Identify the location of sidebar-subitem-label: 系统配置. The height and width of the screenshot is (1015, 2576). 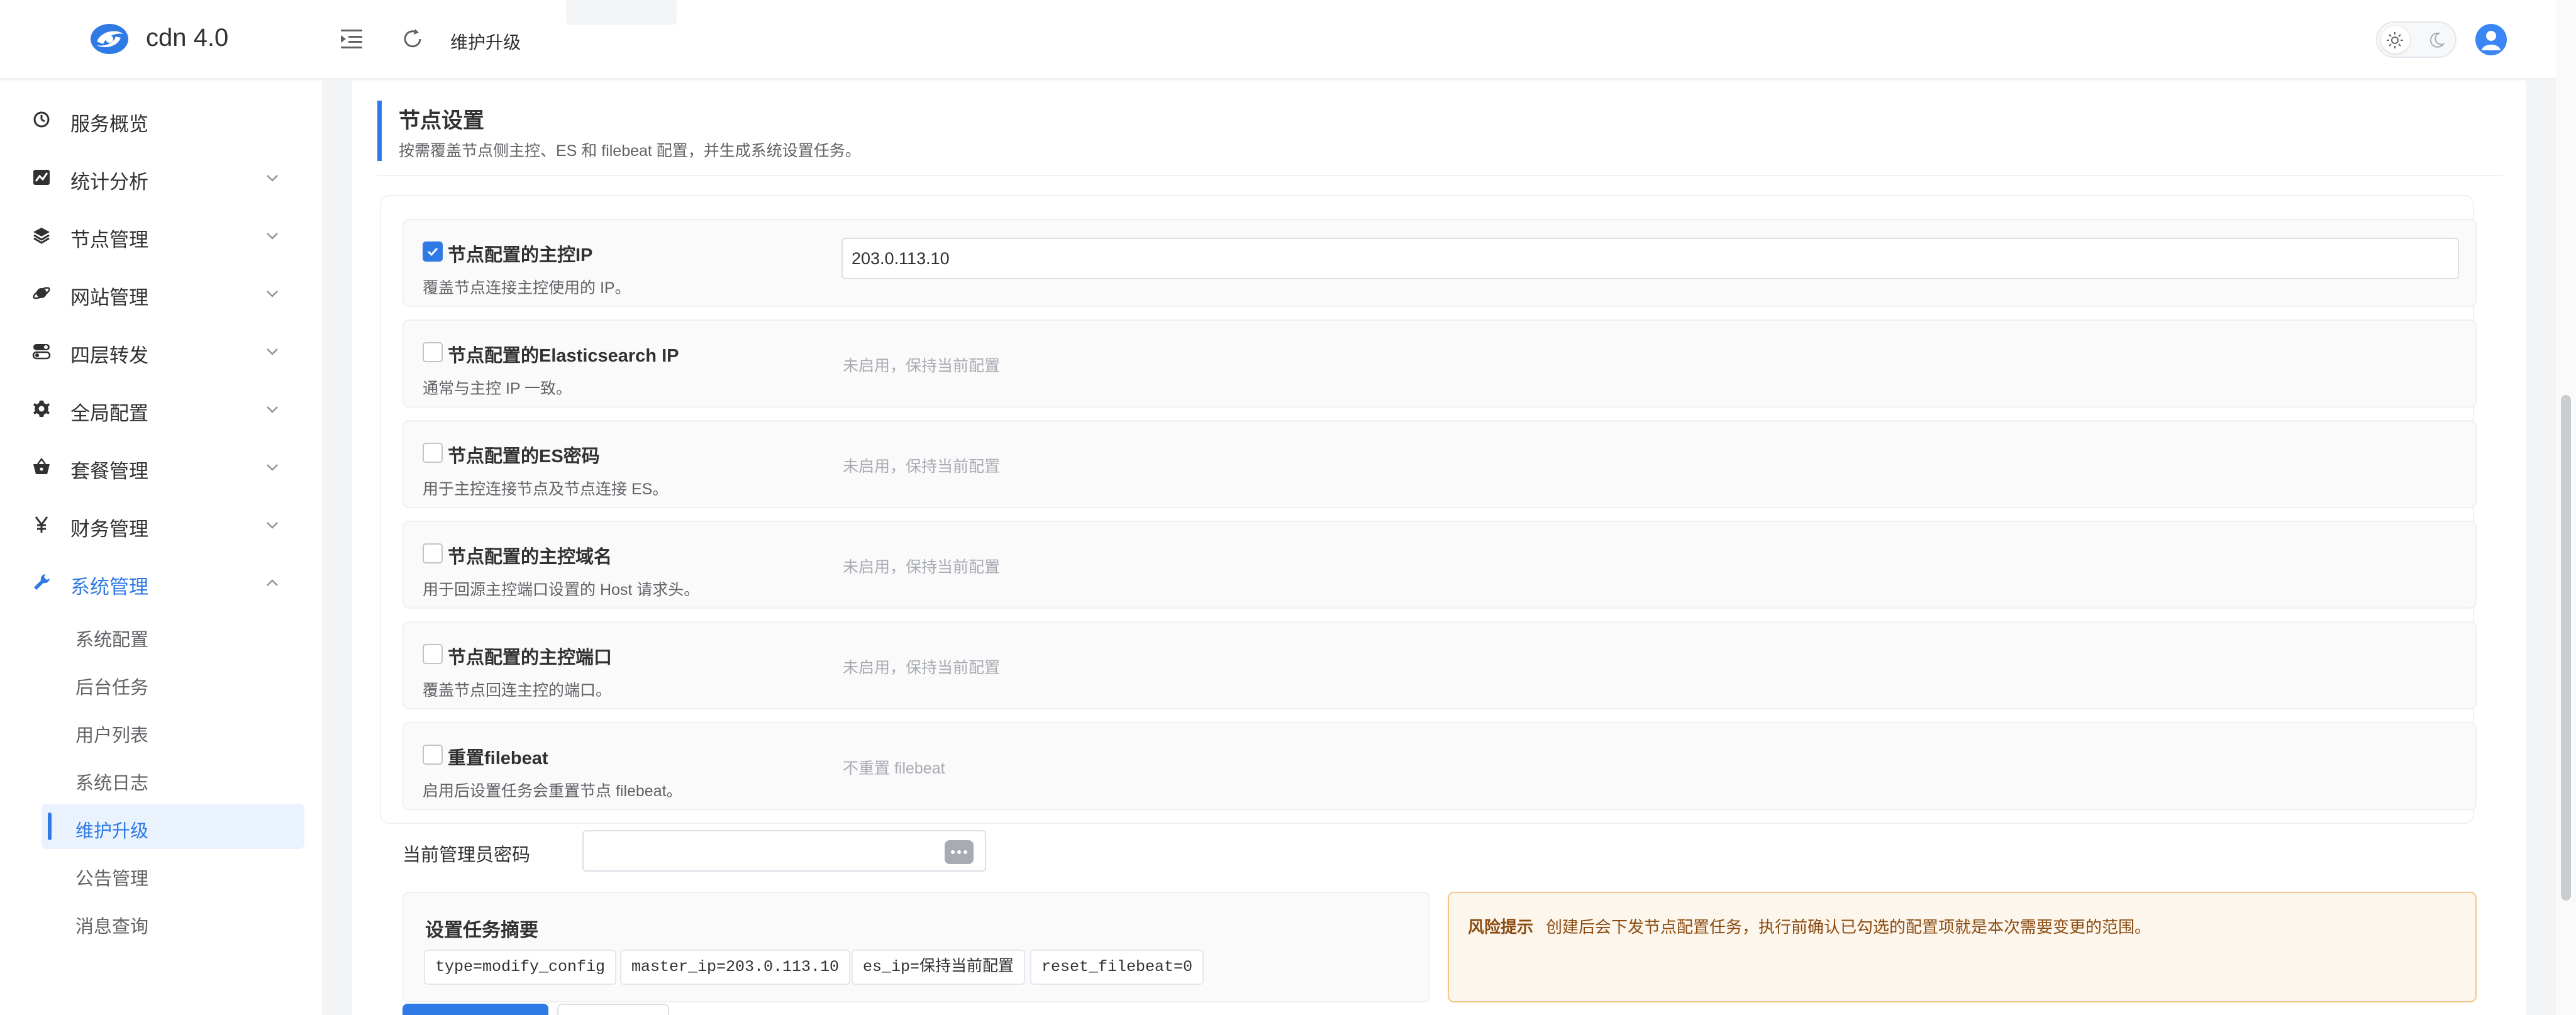
(112, 640).